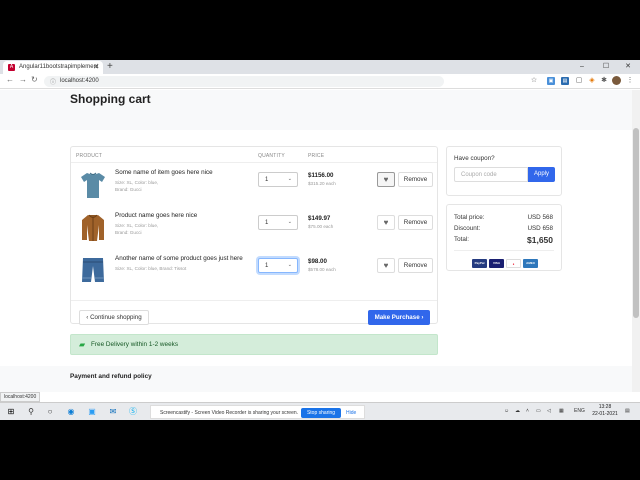 The width and height of the screenshot is (640, 480). I want to click on product-meta: Size: XL, Color: blue, Brand: Tissot, so click(170, 268).